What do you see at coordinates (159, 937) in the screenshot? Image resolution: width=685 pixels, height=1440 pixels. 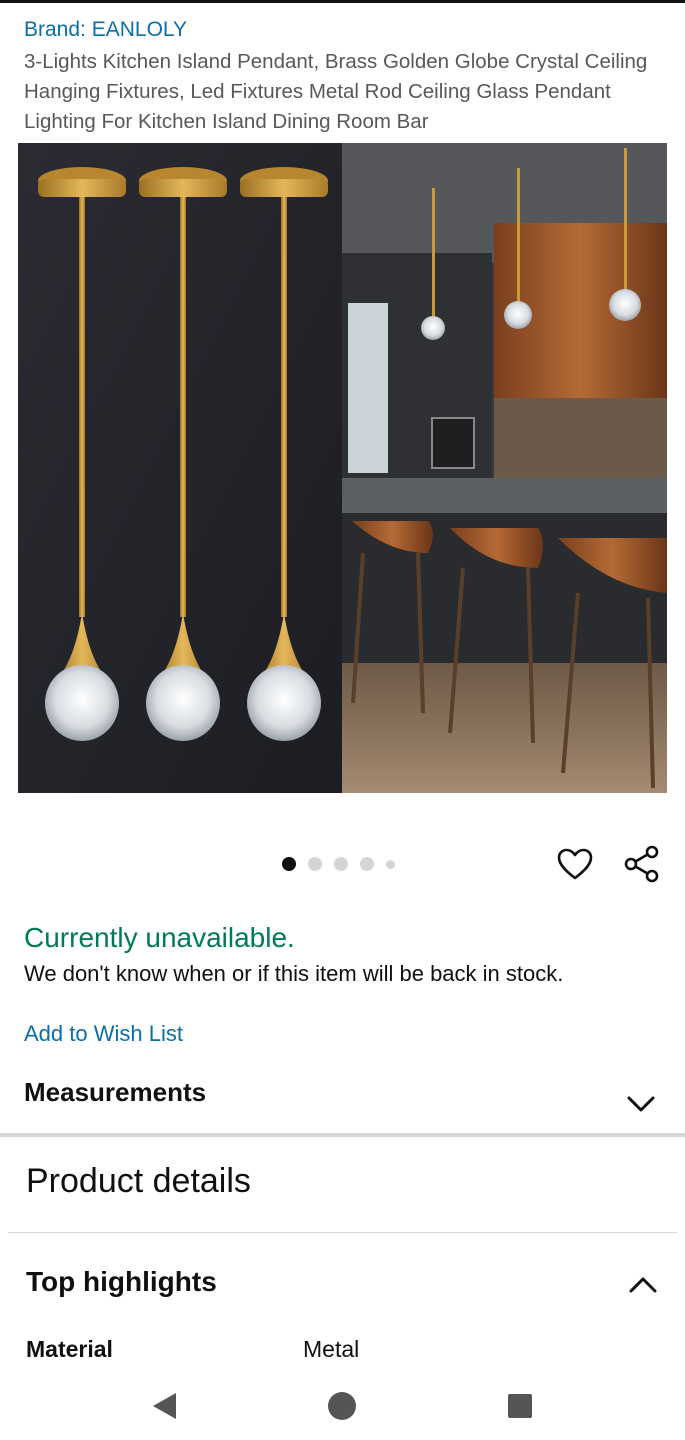 I see `availability-status: Currently unavailable.` at bounding box center [159, 937].